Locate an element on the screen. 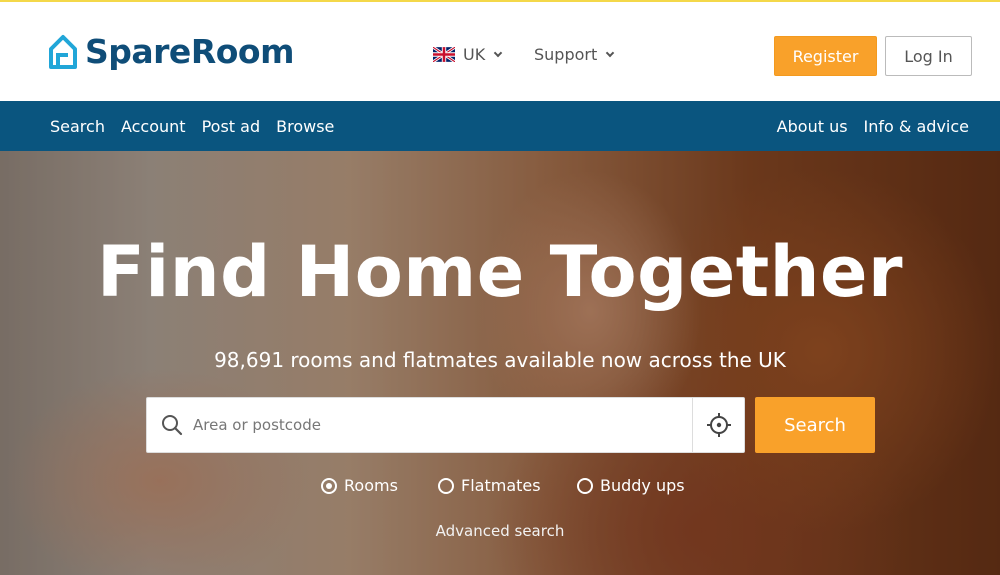 The height and width of the screenshot is (575, 1000). crosshair-icon is located at coordinates (718, 425).